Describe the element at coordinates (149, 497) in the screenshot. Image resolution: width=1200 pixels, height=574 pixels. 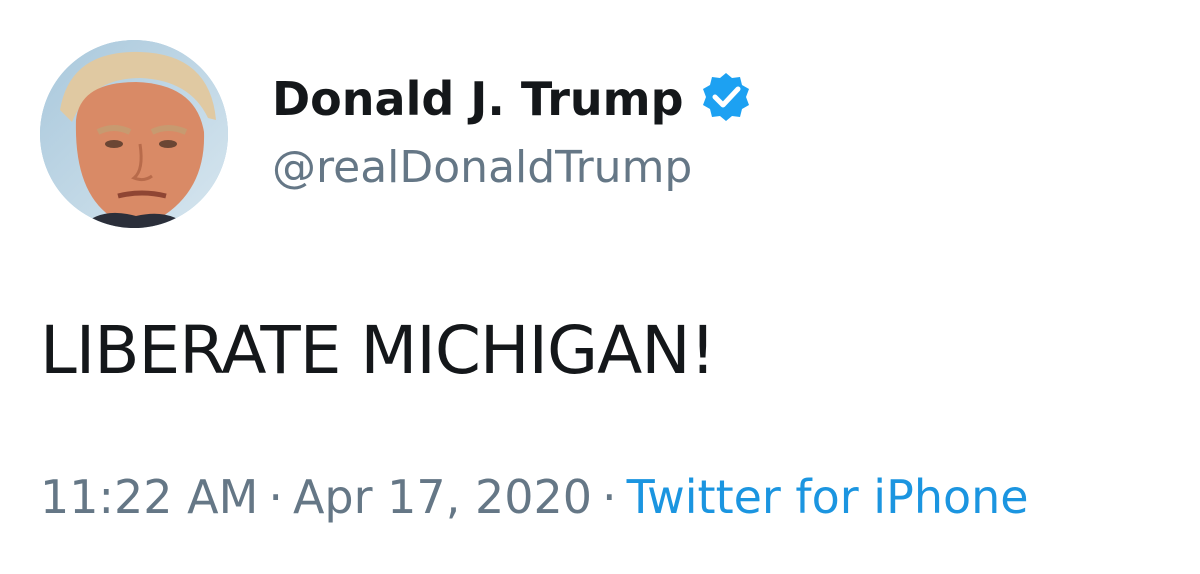
I see `tweet-time: 11:22 AM` at that location.